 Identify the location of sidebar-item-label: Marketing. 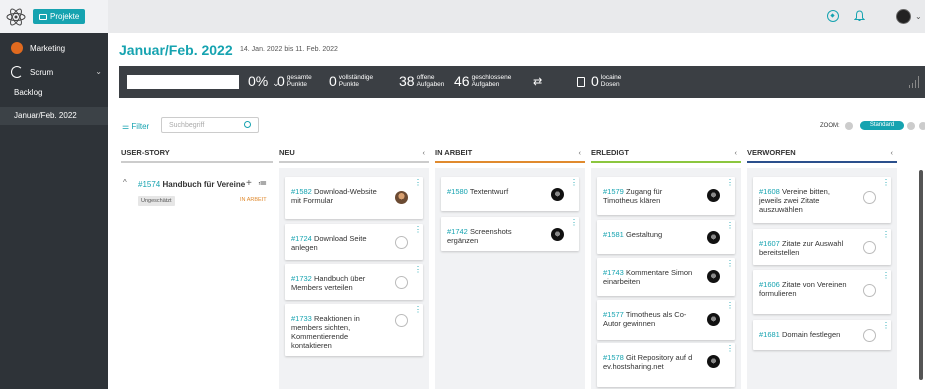
(48, 48).